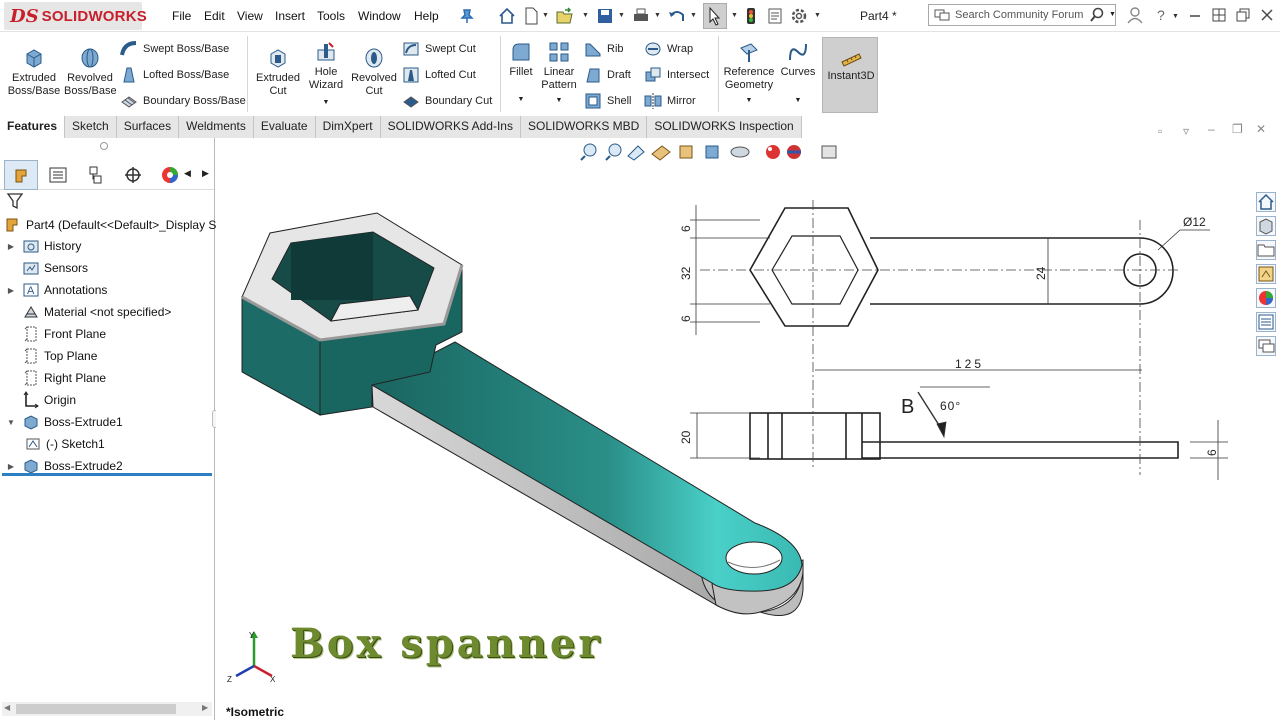 This screenshot has width=1280, height=720. Describe the element at coordinates (1266, 202) in the screenshot. I see `solidworks-resources-icon` at that location.